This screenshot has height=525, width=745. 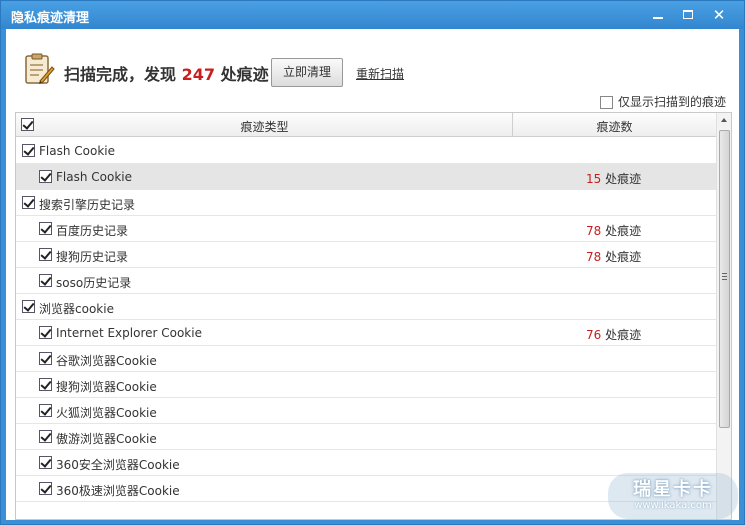 I want to click on row-count: 15 处痕迹, so click(x=613, y=178).